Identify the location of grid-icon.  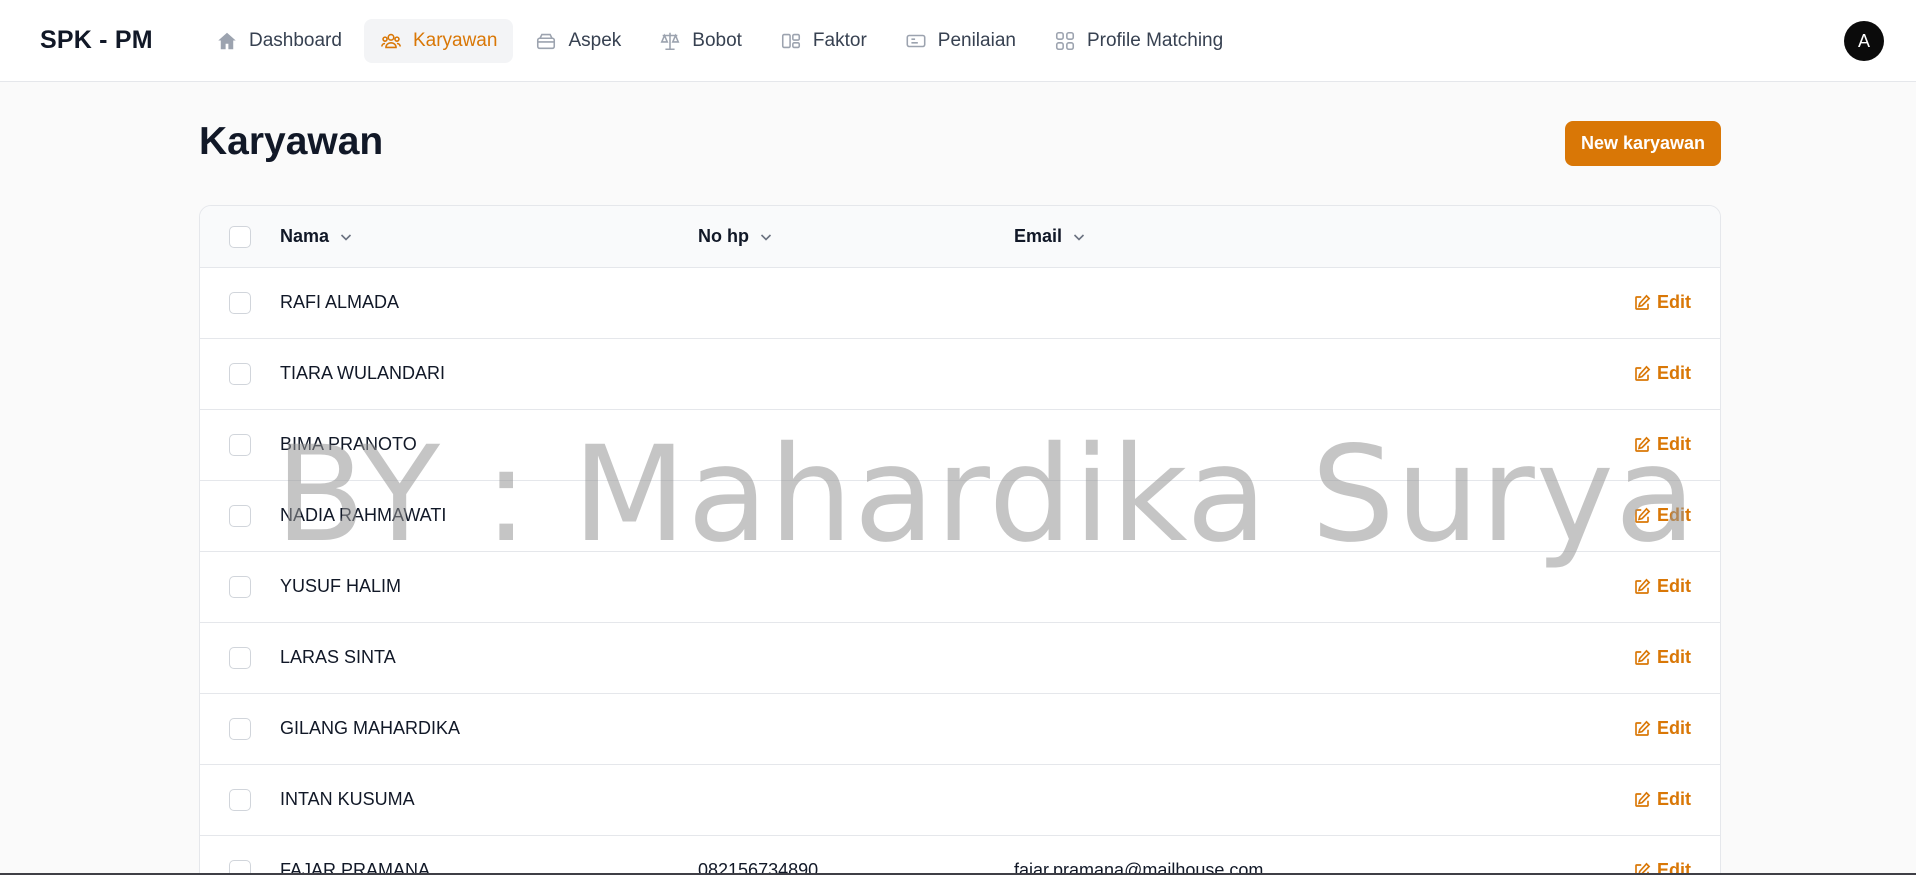
(1065, 41).